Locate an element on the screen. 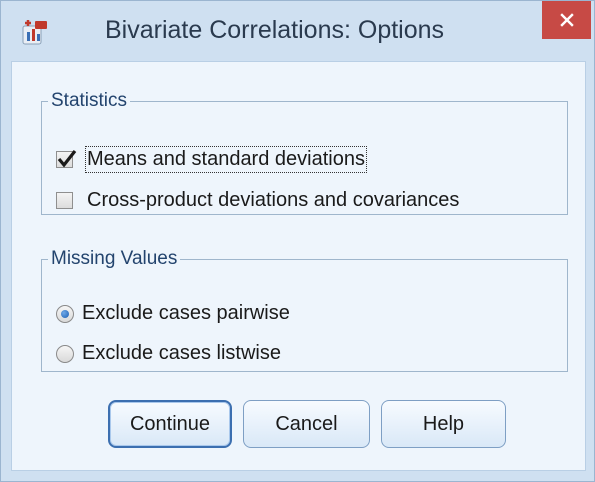 The width and height of the screenshot is (595, 482). missing-values-legend: Missing Values is located at coordinates (114, 258).